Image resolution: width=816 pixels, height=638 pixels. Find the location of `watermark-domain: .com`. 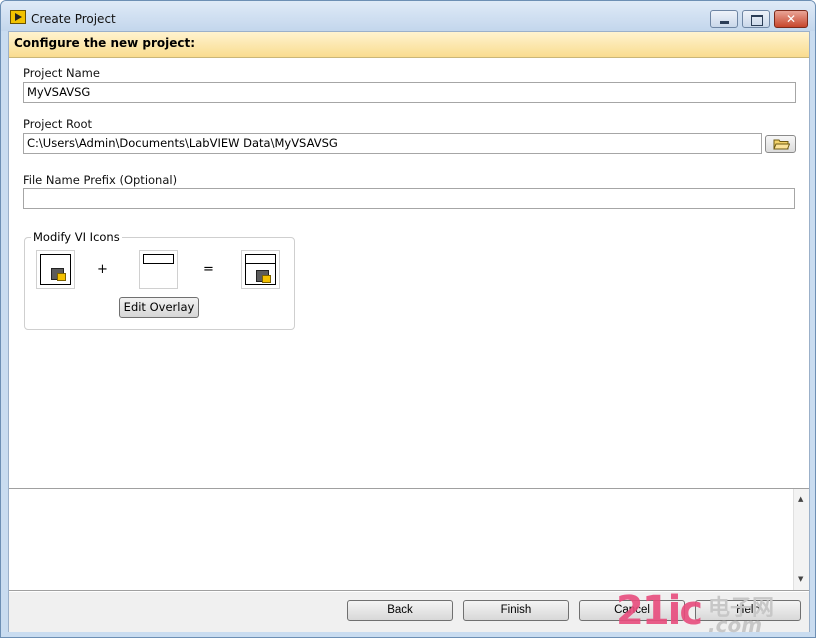

watermark-domain: .com is located at coordinates (735, 625).